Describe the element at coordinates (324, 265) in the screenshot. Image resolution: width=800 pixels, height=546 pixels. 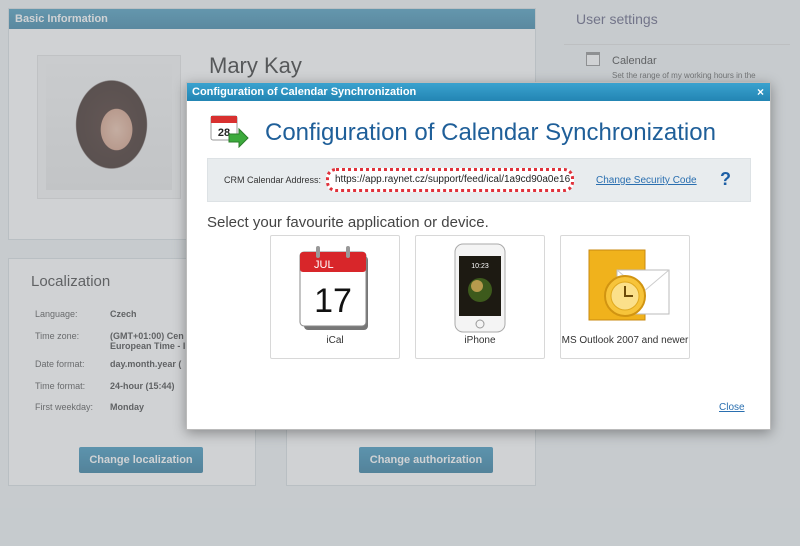
I see `ical-month-label: JUL` at that location.